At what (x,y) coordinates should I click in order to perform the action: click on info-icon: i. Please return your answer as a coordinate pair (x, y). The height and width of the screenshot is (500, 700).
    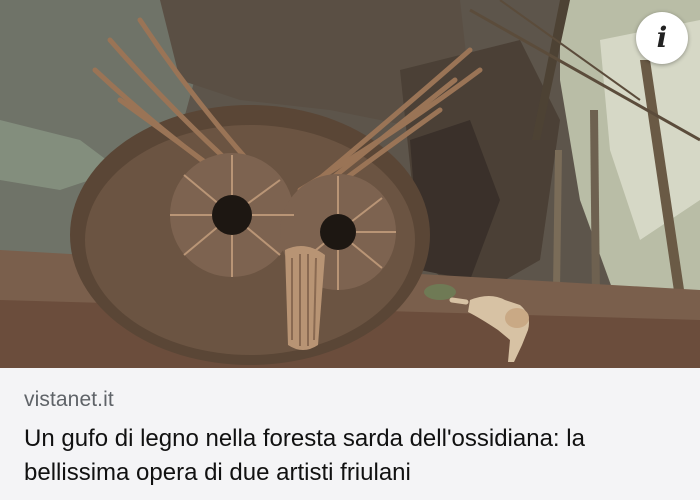
    Looking at the image, I should click on (662, 37).